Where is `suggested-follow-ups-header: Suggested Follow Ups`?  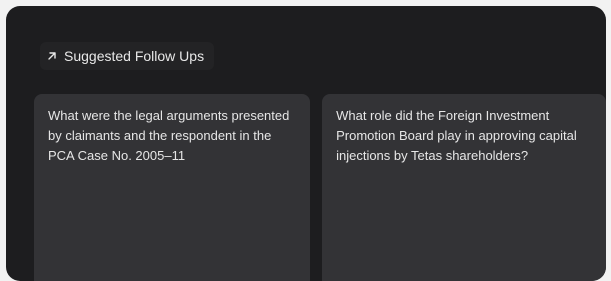 suggested-follow-ups-header: Suggested Follow Ups is located at coordinates (127, 56).